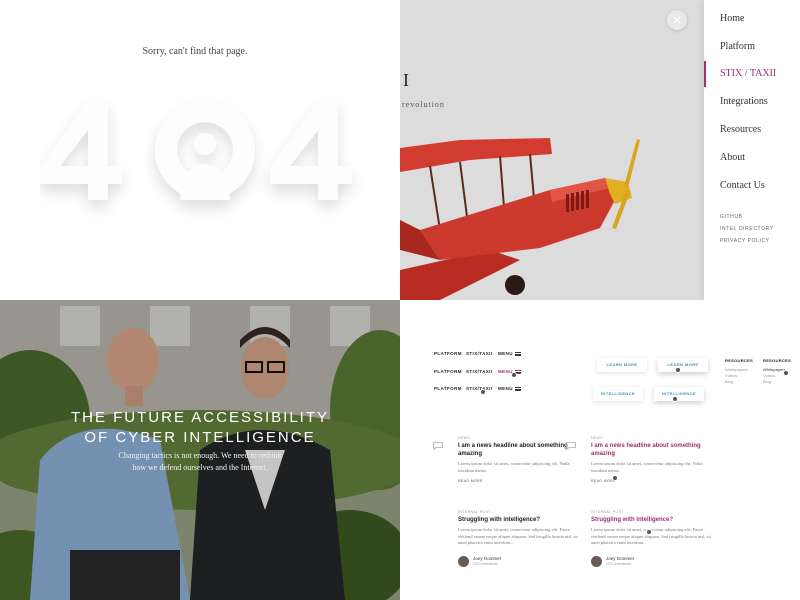 Image resolution: width=800 pixels, height=600 pixels. Describe the element at coordinates (200, 437) in the screenshot. I see `headline-line: OF CYBER INTELLIGENCE` at that location.